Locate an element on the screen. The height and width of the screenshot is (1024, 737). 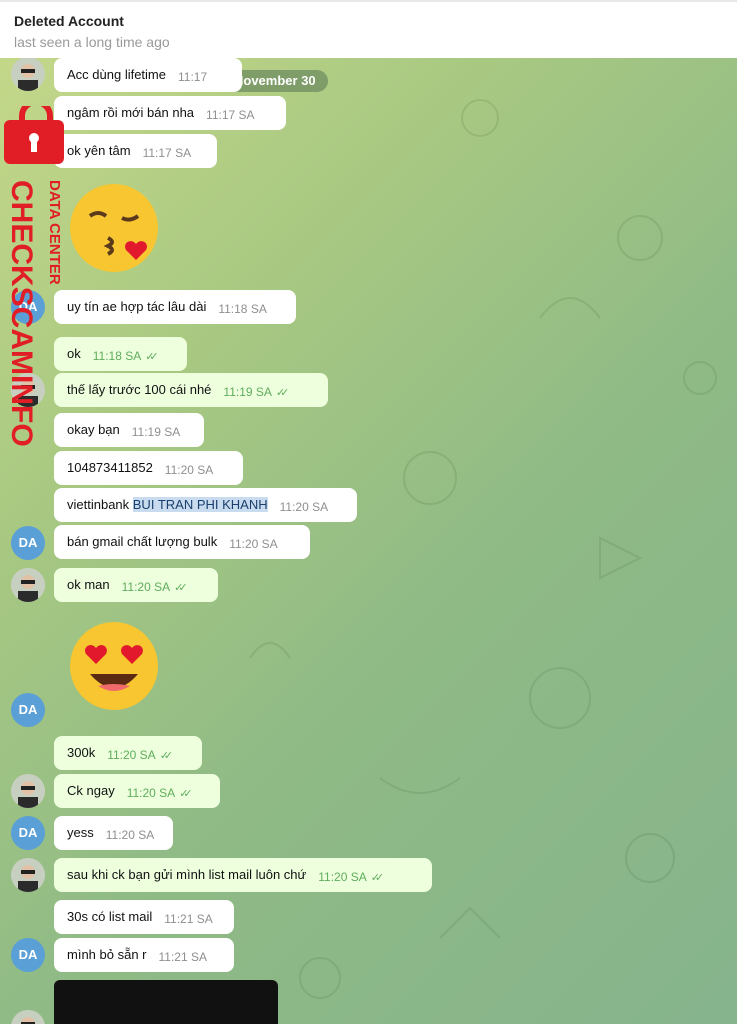
message-text: yess is located at coordinates (80, 832).